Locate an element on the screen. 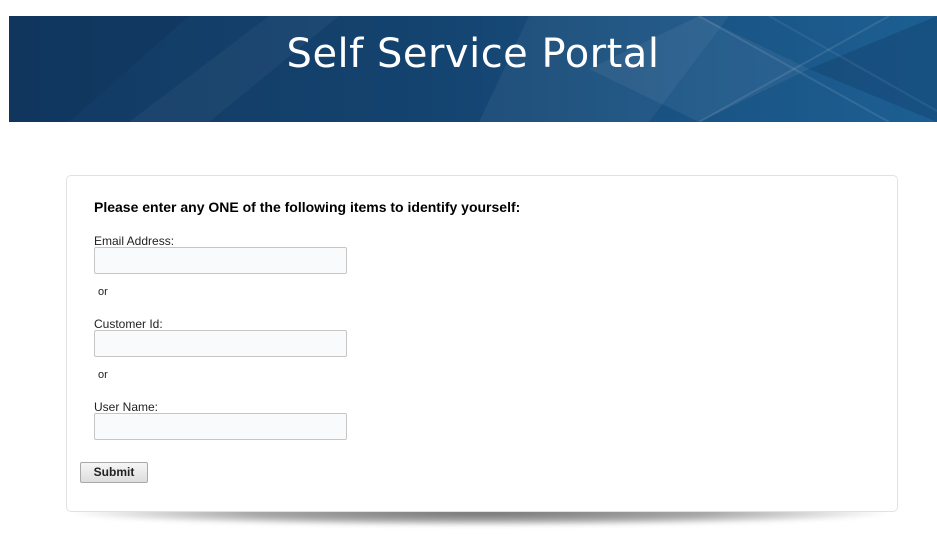  user-name-label: User Name: is located at coordinates (126, 407).